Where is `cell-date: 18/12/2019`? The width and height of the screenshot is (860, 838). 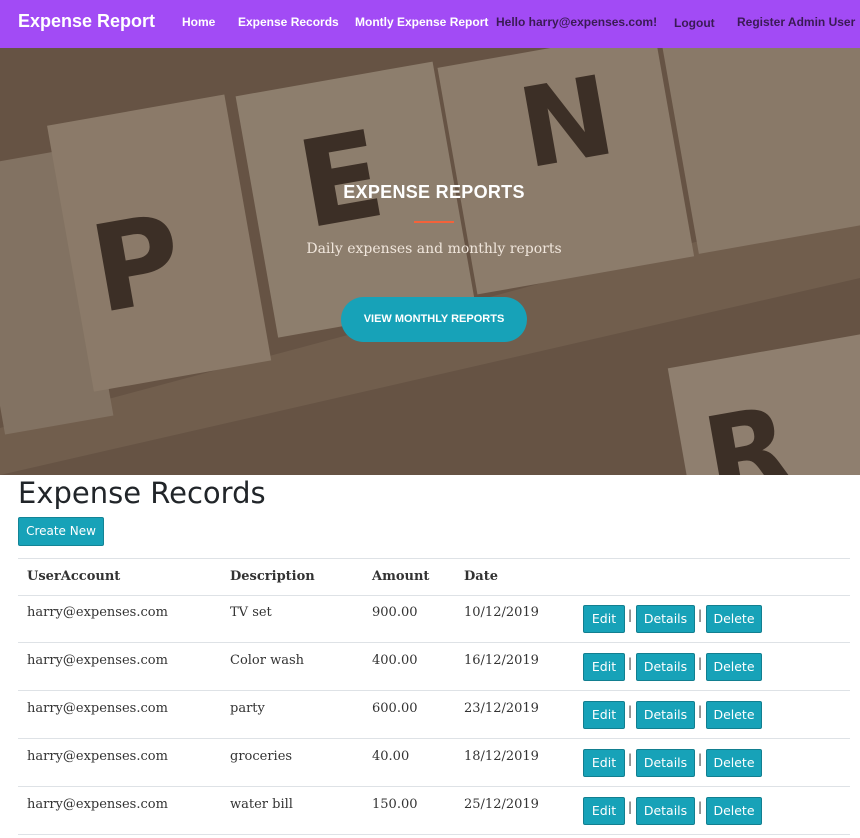 cell-date: 18/12/2019 is located at coordinates (501, 756).